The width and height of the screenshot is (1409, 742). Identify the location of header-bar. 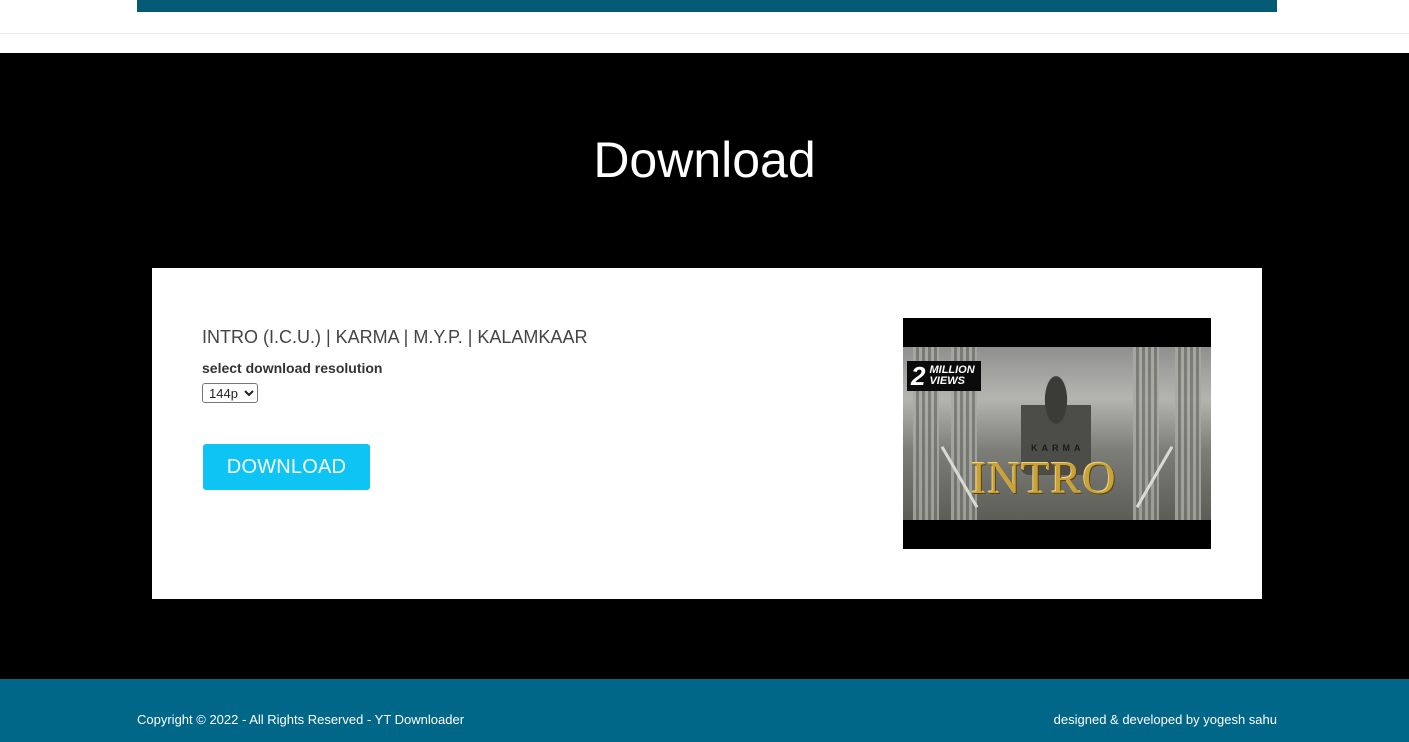
(707, 6).